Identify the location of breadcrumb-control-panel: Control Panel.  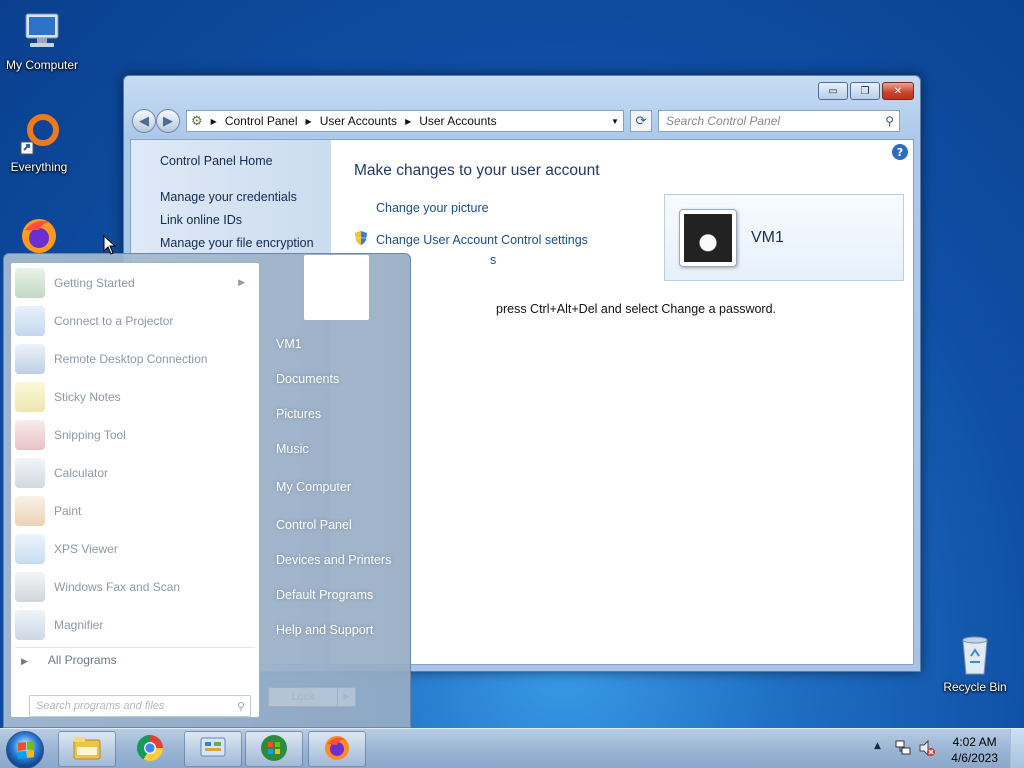
(261, 121).